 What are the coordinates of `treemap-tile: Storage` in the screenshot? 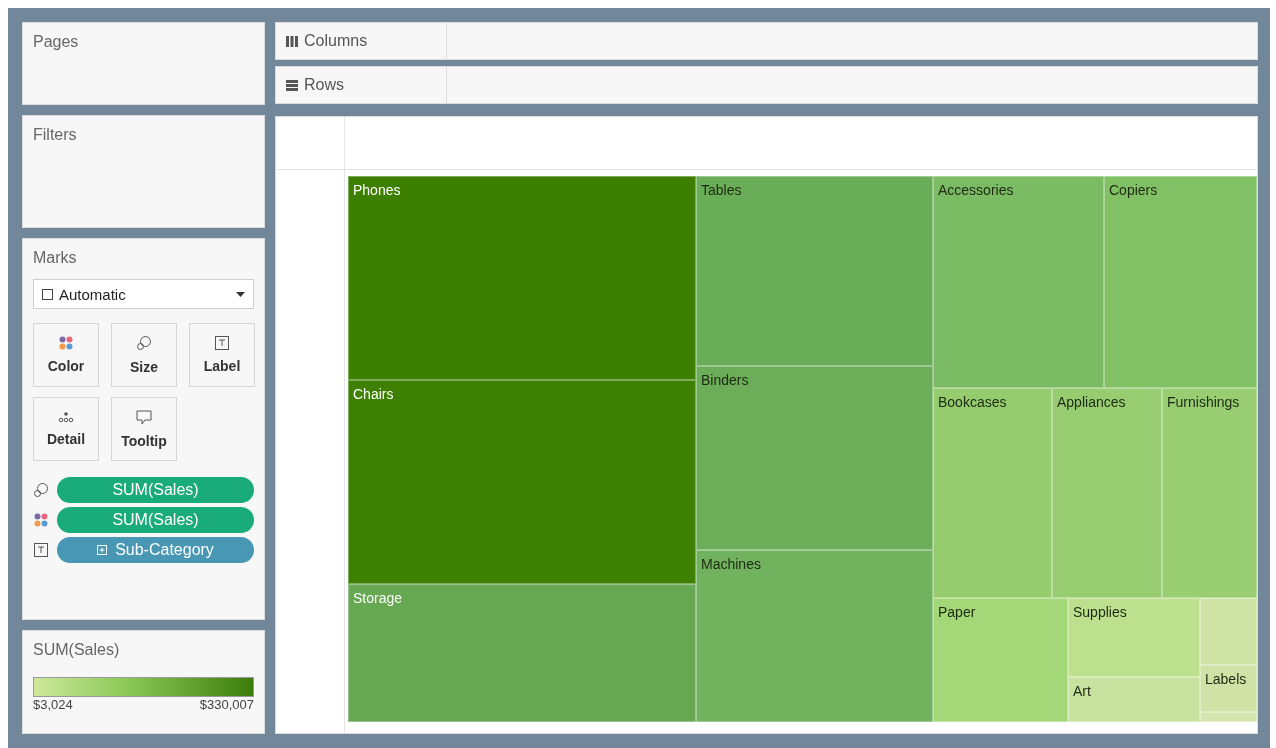 It's located at (522, 653).